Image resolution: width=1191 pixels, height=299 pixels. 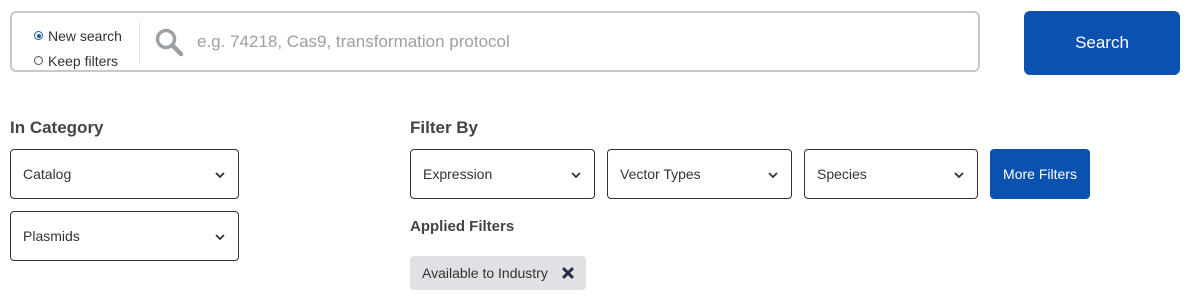 What do you see at coordinates (660, 174) in the screenshot?
I see `vector-types-select-label: Vector Types` at bounding box center [660, 174].